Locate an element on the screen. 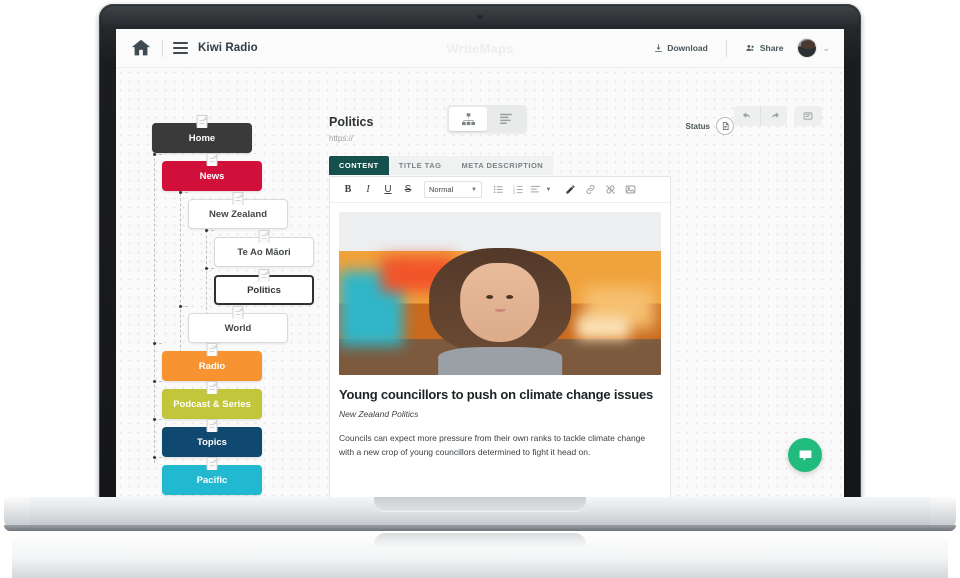 The height and width of the screenshot is (578, 960). node-label: Home is located at coordinates (202, 138).